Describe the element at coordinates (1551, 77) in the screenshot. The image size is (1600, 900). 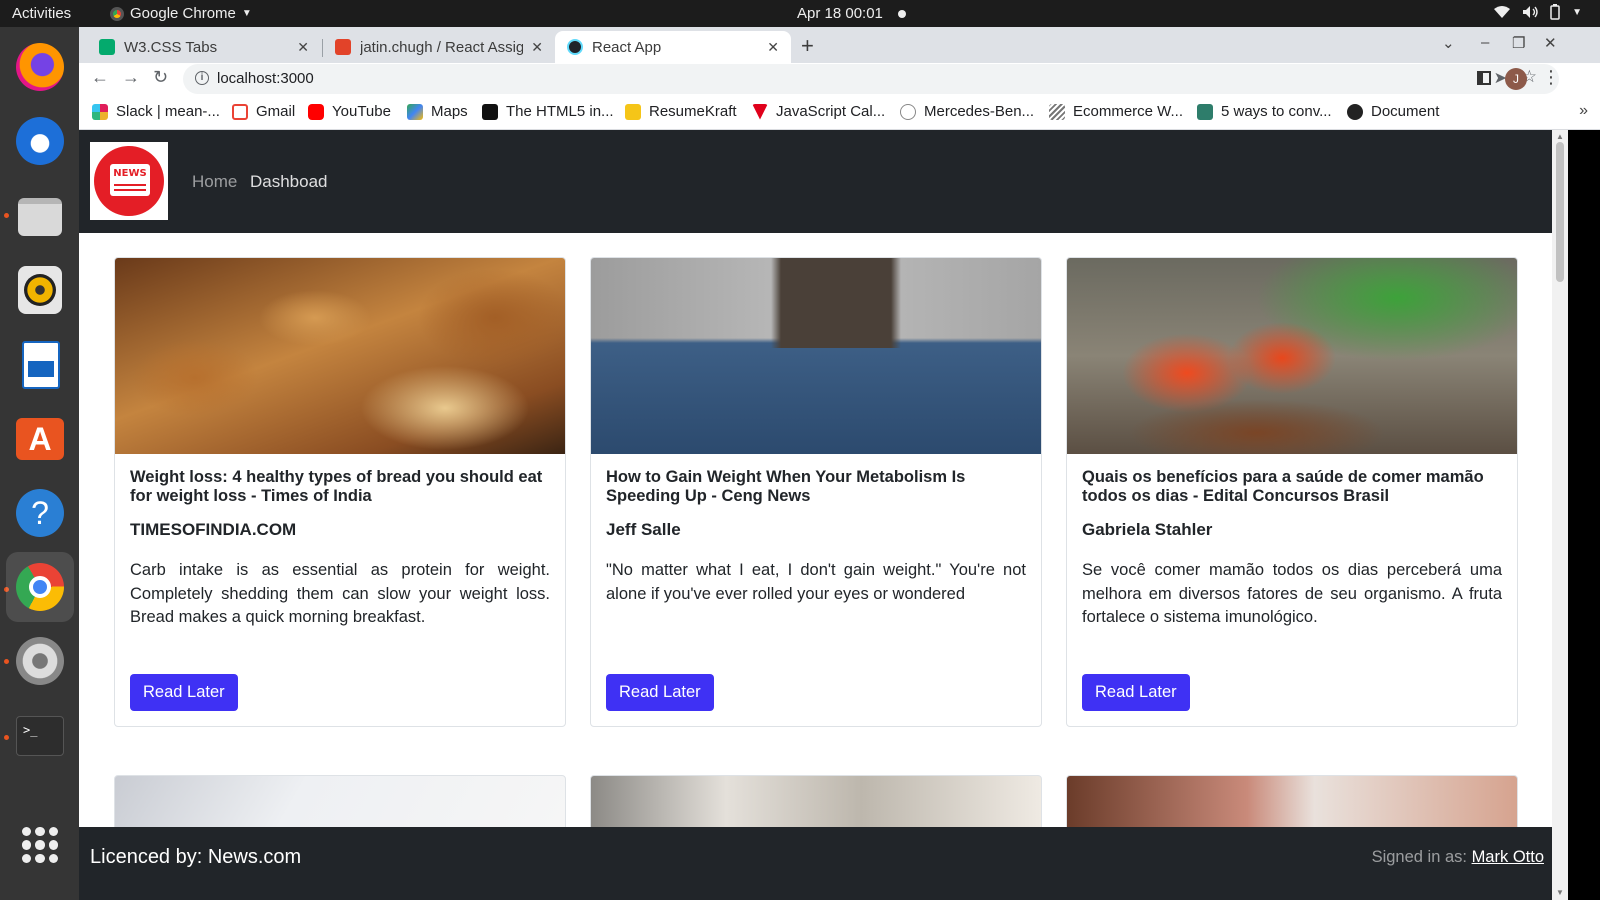
I see `chrome-menu-icon: ⋮` at that location.